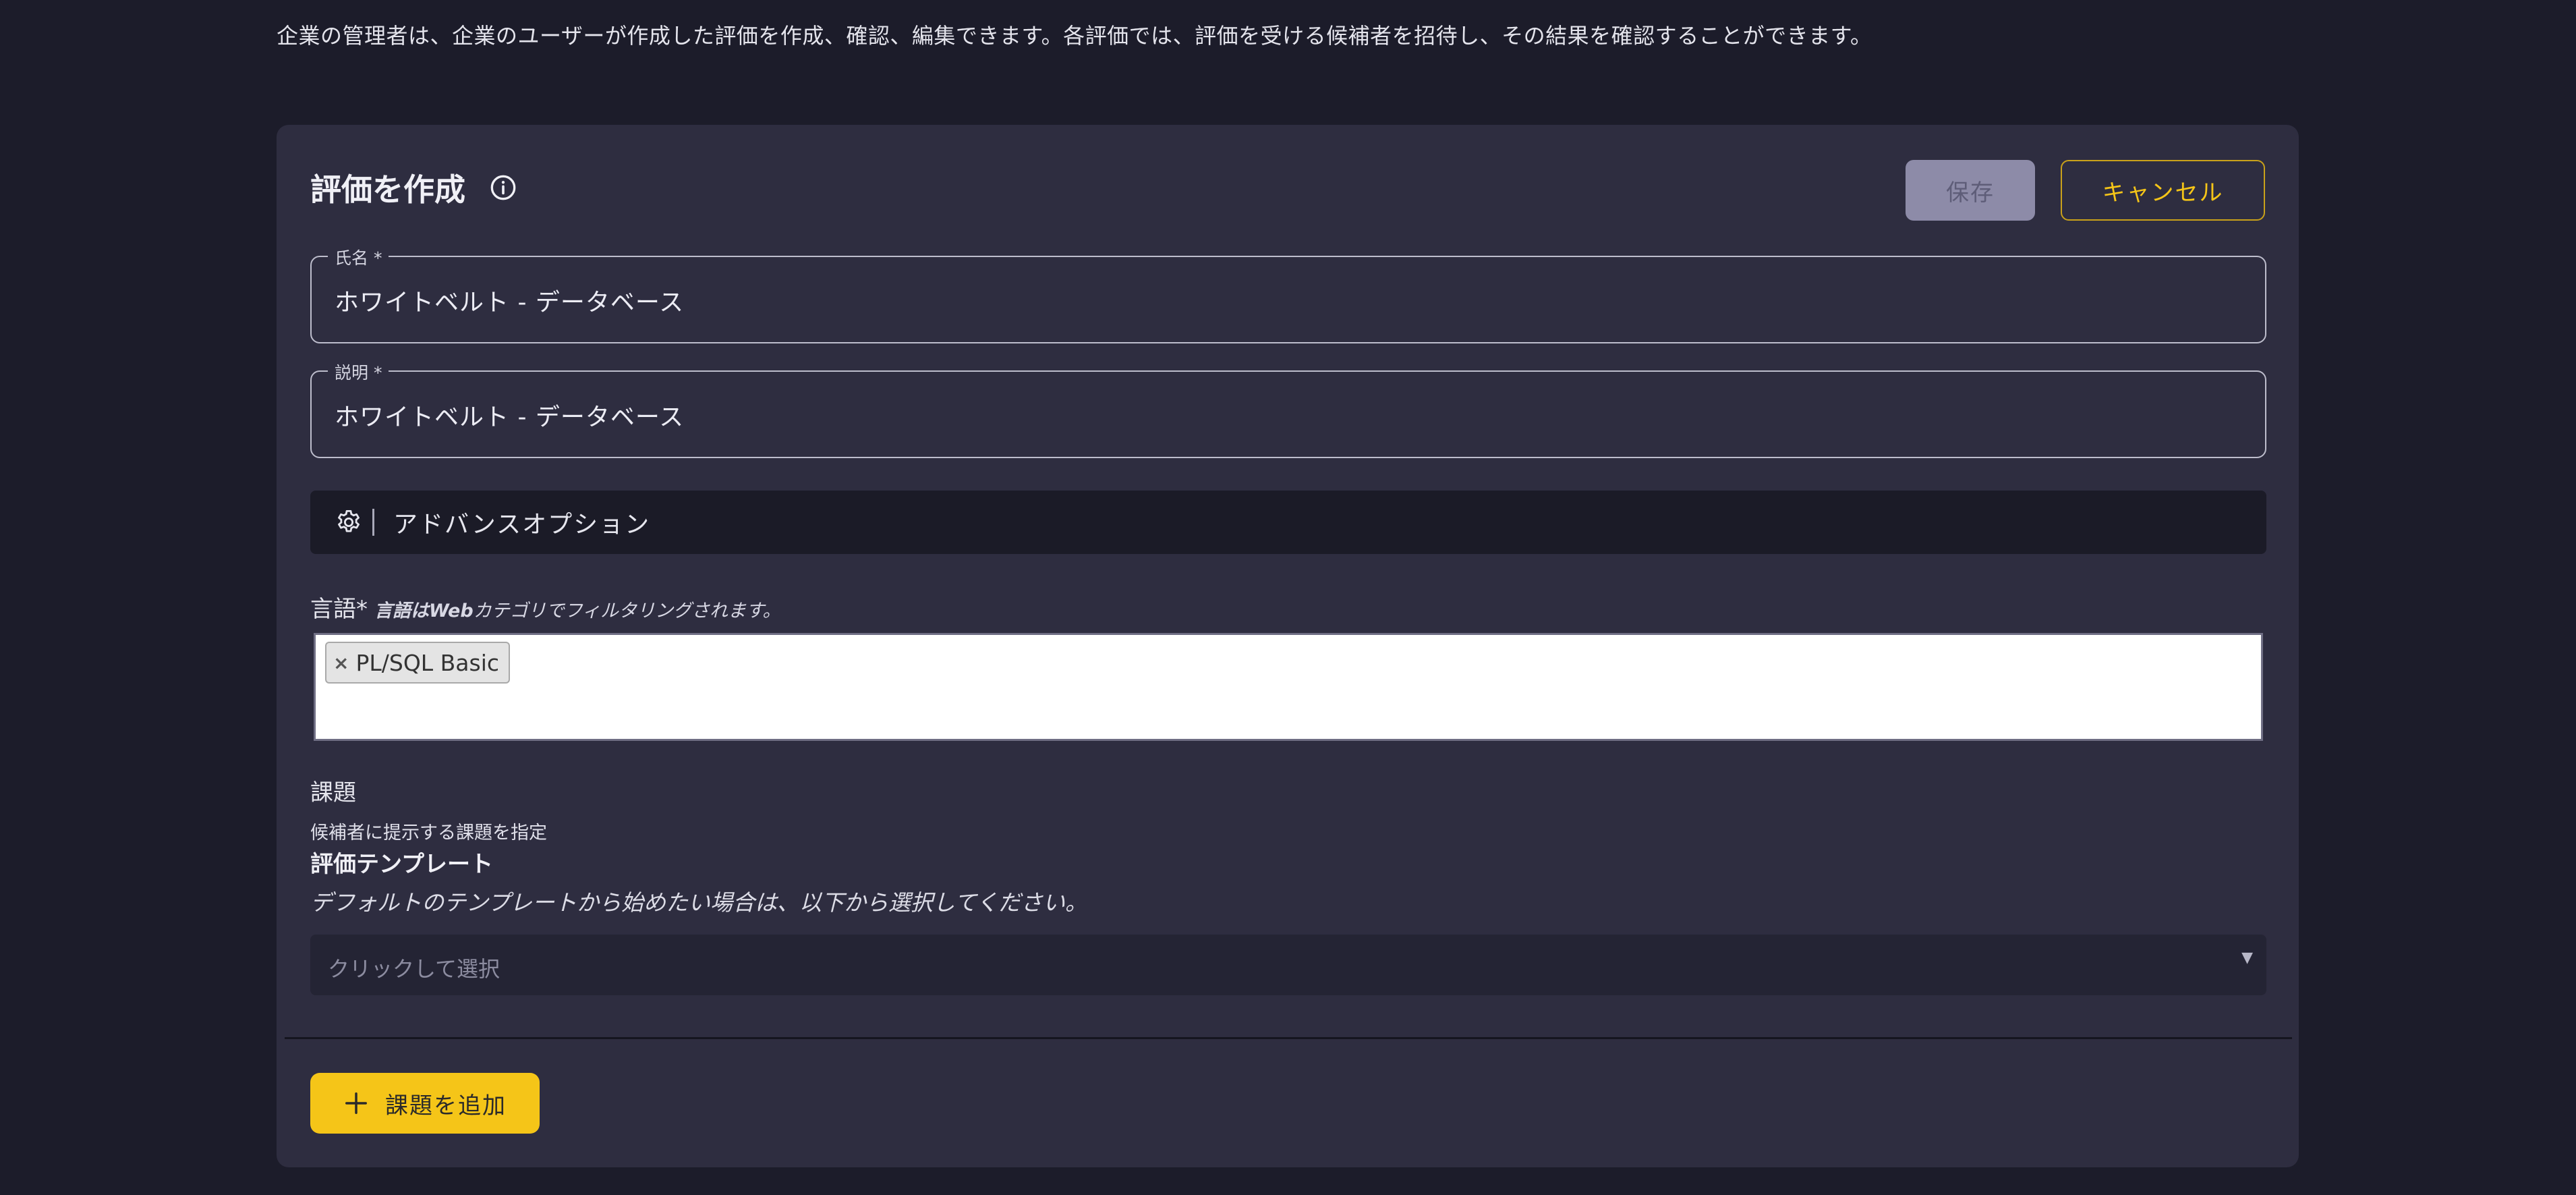  Describe the element at coordinates (428, 833) in the screenshot. I see `tasks-subtitle: 候補者に提示する課題を指定` at that location.